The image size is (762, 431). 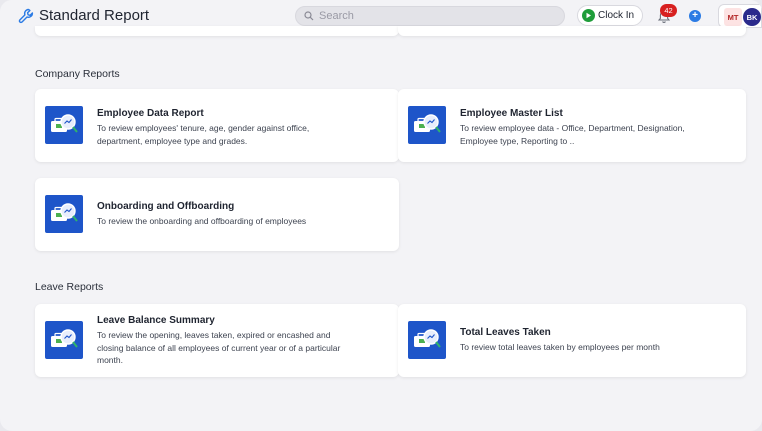 What do you see at coordinates (695, 16) in the screenshot?
I see `plus-icon: +` at bounding box center [695, 16].